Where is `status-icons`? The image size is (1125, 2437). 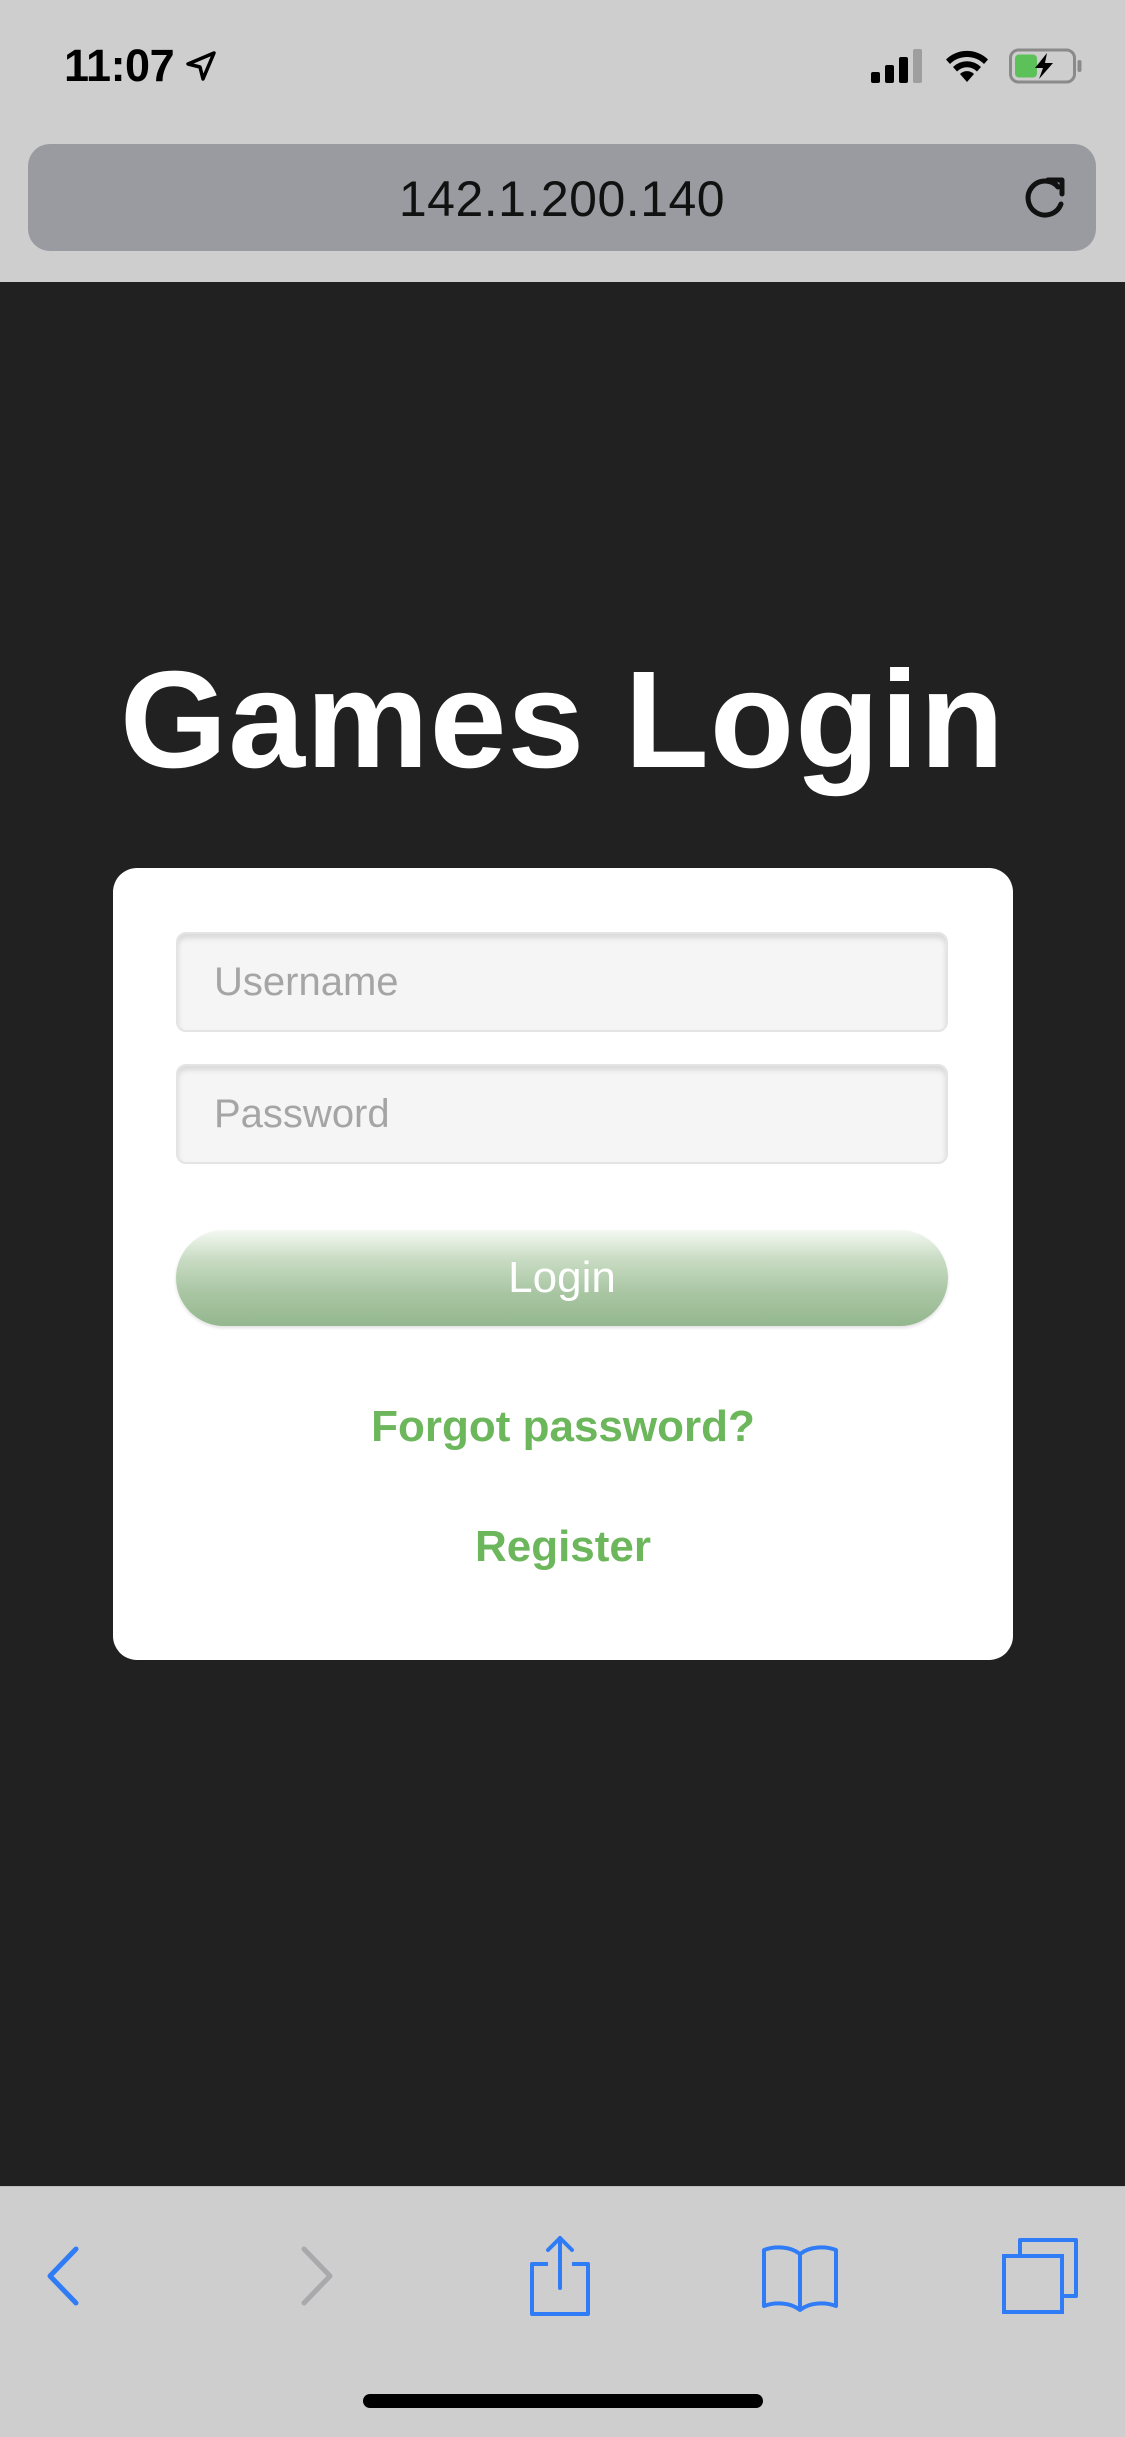 status-icons is located at coordinates (977, 66).